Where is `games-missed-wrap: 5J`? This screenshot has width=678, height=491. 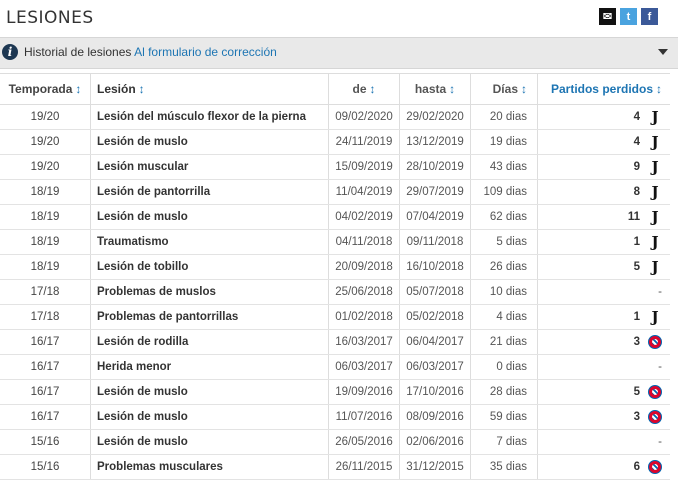
games-missed-wrap: 5J is located at coordinates (648, 267).